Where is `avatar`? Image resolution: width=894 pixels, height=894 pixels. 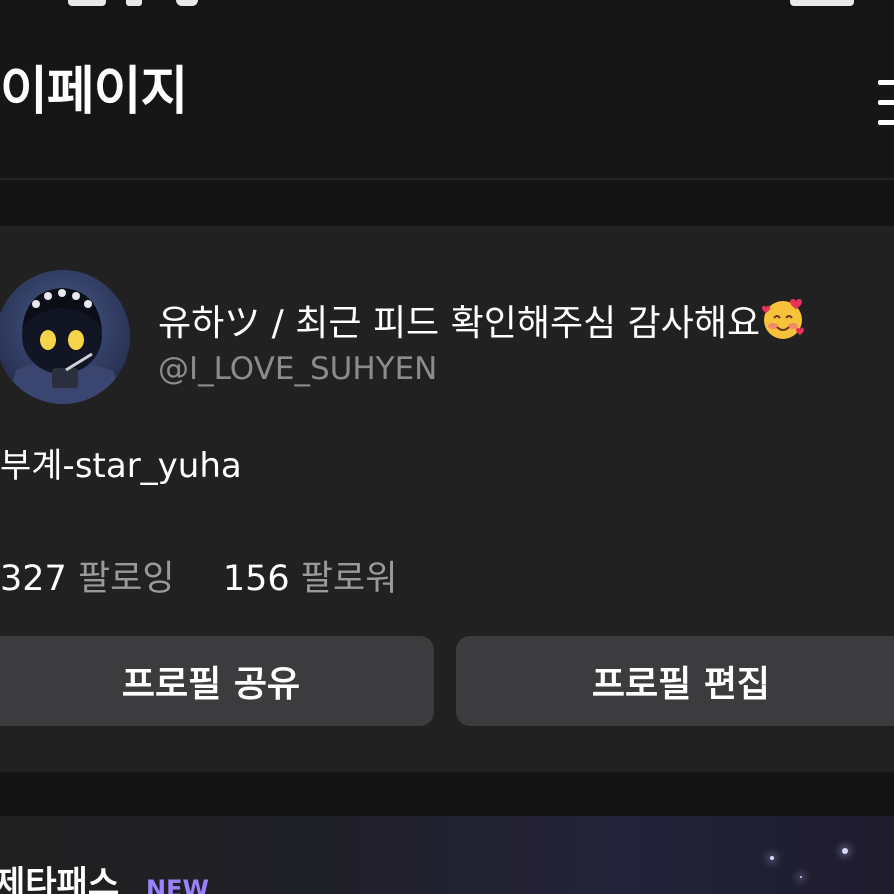 avatar is located at coordinates (65, 337).